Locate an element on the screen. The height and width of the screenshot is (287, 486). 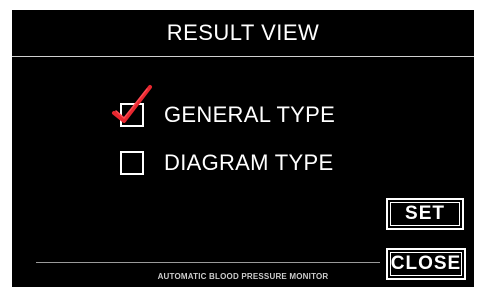
page-title: RESULT VIEW is located at coordinates (243, 32).